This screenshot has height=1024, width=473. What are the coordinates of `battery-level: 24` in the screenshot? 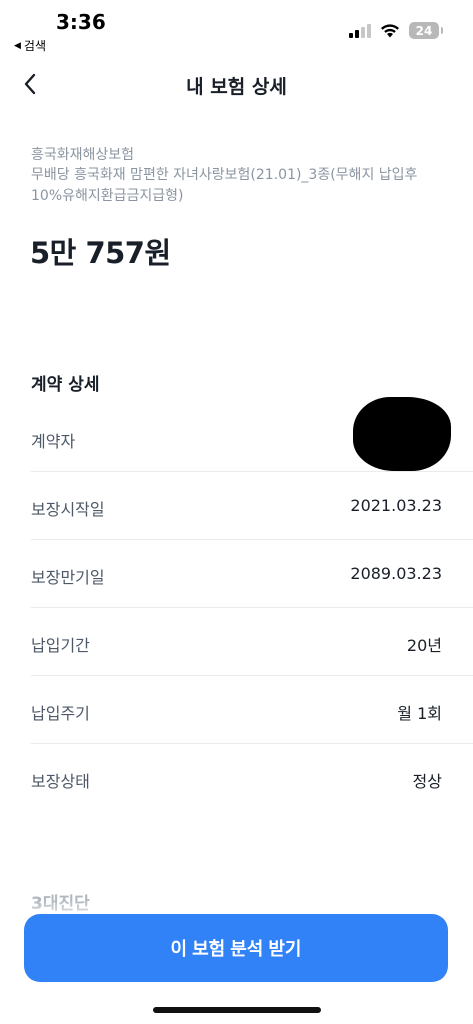 It's located at (424, 30).